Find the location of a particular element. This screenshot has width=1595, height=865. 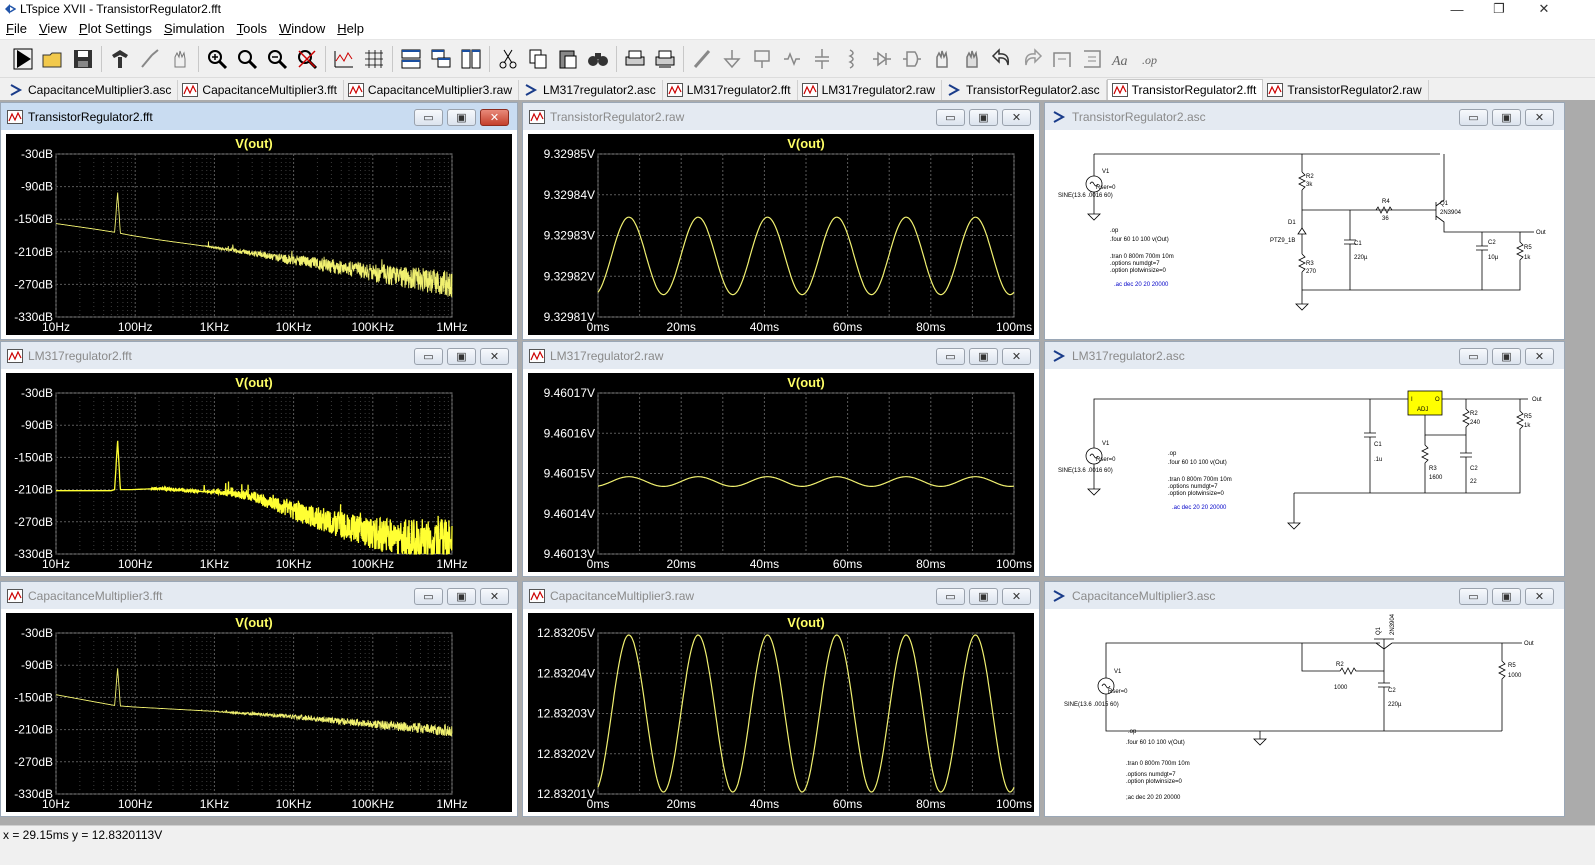

paste-button is located at coordinates (568, 59).